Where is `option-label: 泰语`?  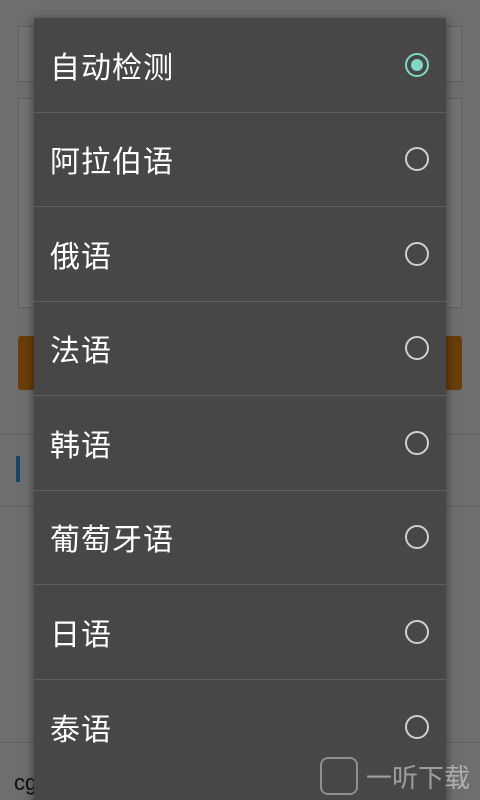
option-label: 泰语 is located at coordinates (81, 730).